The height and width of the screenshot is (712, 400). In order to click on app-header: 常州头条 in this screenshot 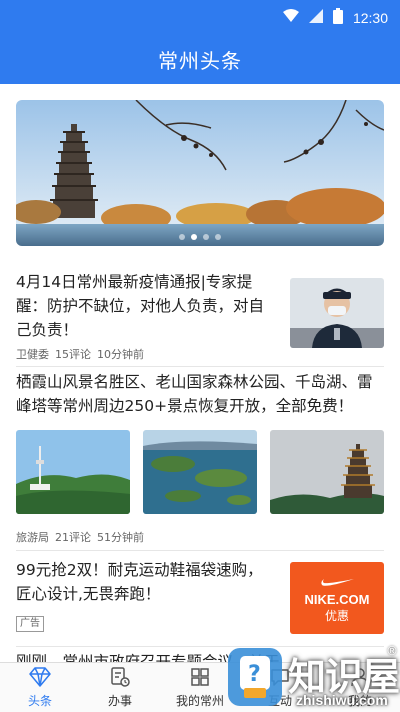, I will do `click(200, 59)`.